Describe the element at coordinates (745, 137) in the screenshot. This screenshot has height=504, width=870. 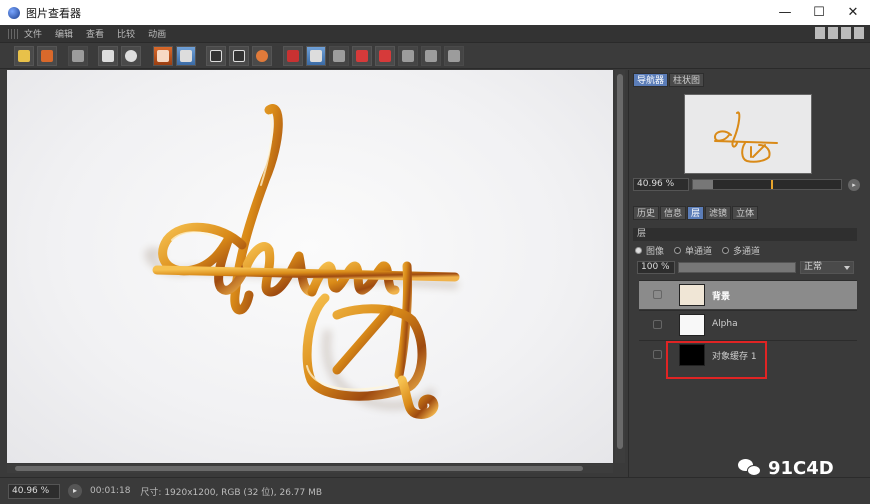
I see `thumbnail-image` at that location.